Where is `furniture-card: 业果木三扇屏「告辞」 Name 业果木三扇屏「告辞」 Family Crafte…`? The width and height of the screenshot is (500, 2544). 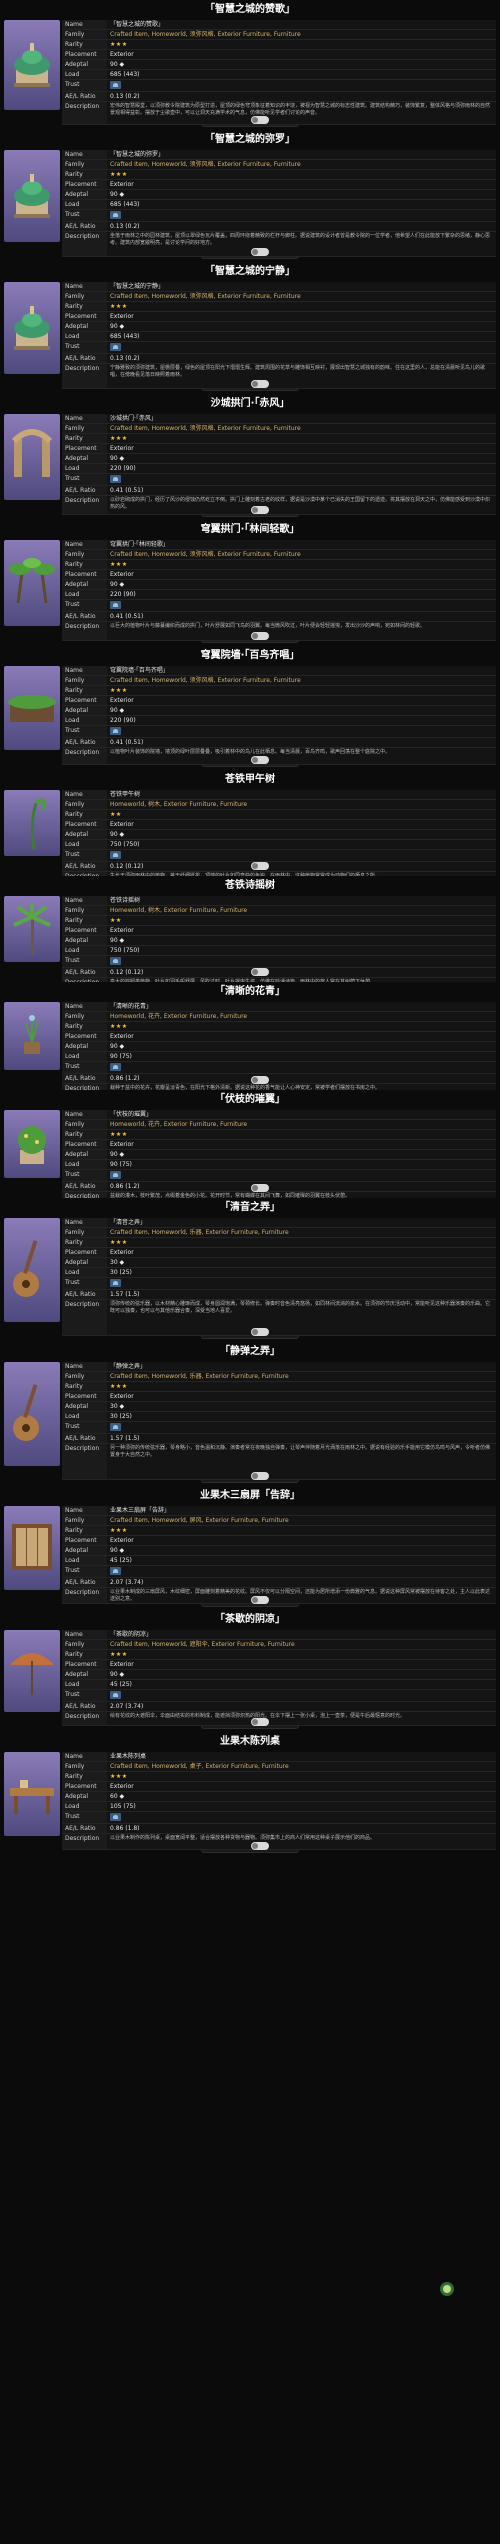
furniture-card: 业果木三扇屏「告辞」 Name 业果木三扇屏「告辞」 Family Crafte… is located at coordinates (250, 1548).